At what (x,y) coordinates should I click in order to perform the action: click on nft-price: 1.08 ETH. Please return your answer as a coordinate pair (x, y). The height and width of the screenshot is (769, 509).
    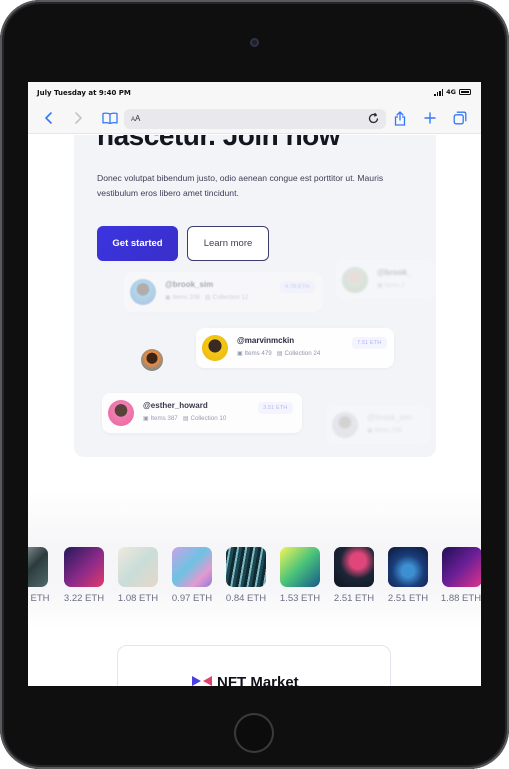
    Looking at the image, I should click on (138, 598).